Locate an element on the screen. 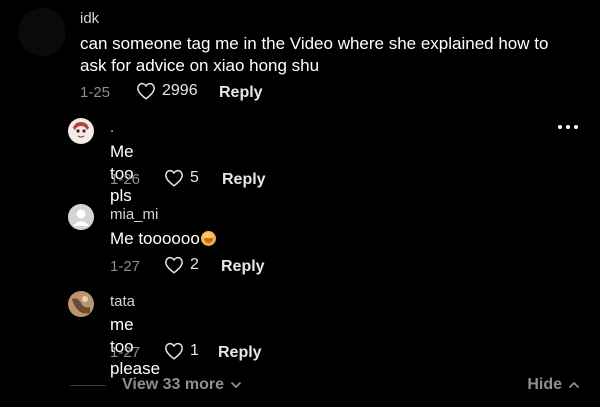  face-with-hand-over-mouth-emoji is located at coordinates (208, 238).